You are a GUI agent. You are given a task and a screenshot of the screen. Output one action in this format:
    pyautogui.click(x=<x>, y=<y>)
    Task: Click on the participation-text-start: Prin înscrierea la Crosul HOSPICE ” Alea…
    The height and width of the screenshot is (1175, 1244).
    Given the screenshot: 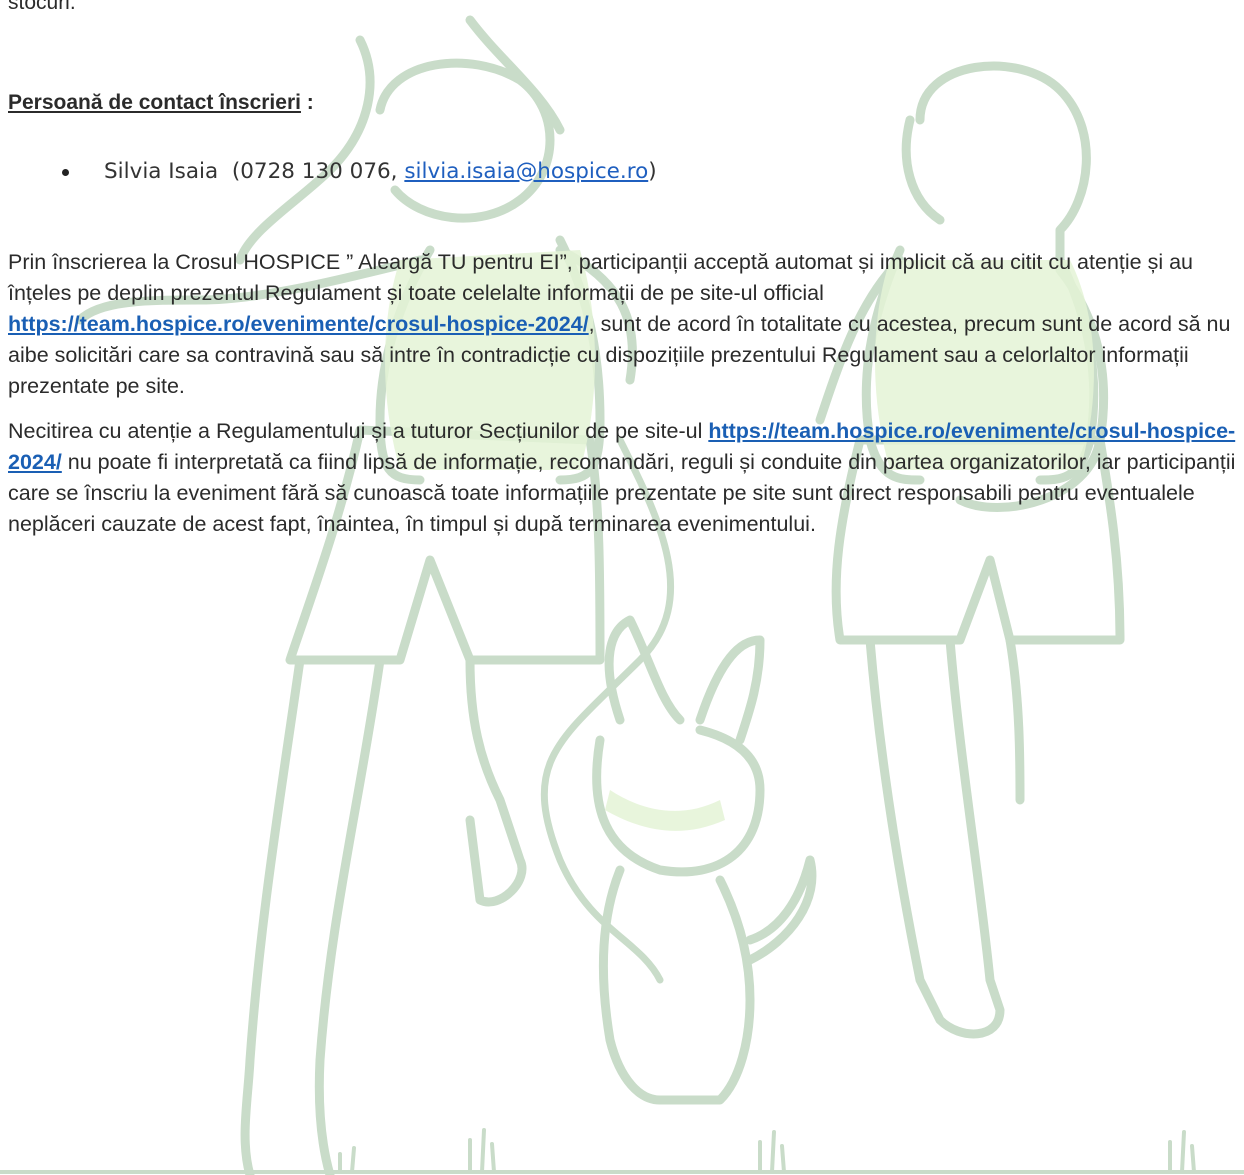 What is the action you would take?
    pyautogui.click(x=600, y=277)
    